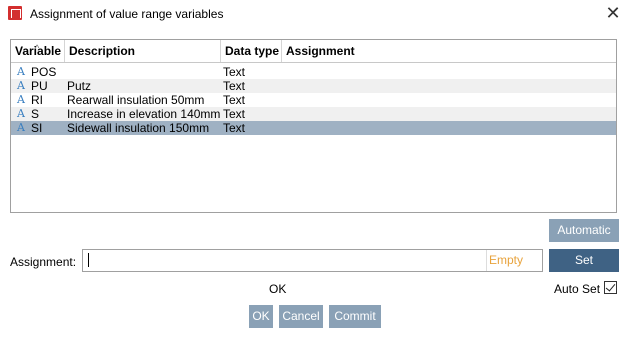 The width and height of the screenshot is (629, 338). What do you see at coordinates (610, 287) in the screenshot?
I see `auto-set-checkbox` at bounding box center [610, 287].